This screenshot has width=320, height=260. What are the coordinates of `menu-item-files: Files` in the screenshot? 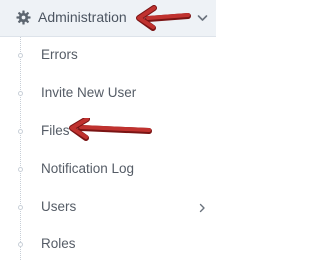 It's located at (108, 131).